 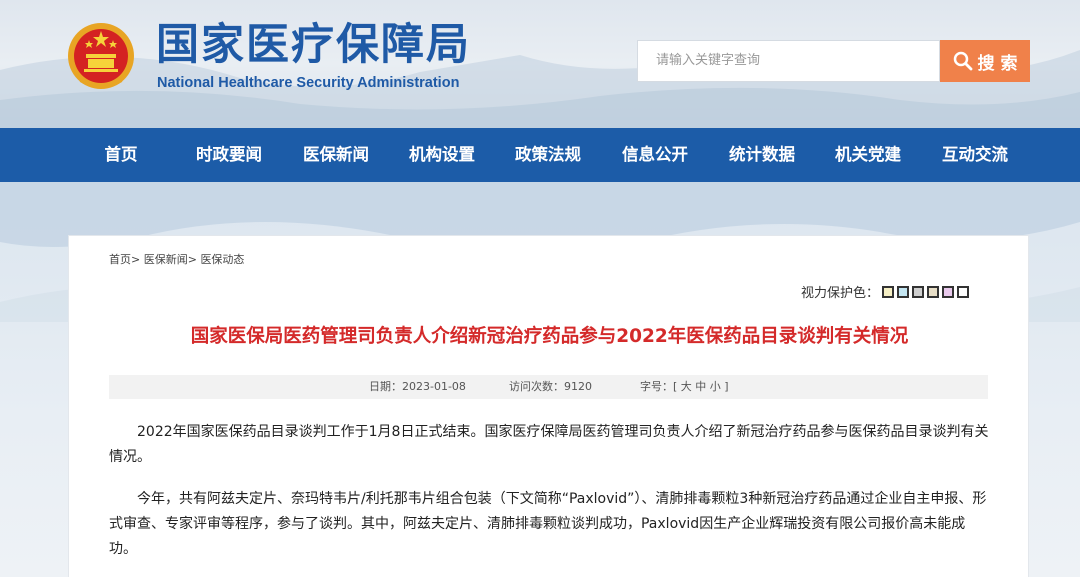 What do you see at coordinates (549, 336) in the screenshot?
I see `article-title: 国家医保局医药管理司负责人介绍新冠治疗药品参与2022年医保药品目录谈判有关情况` at bounding box center [549, 336].